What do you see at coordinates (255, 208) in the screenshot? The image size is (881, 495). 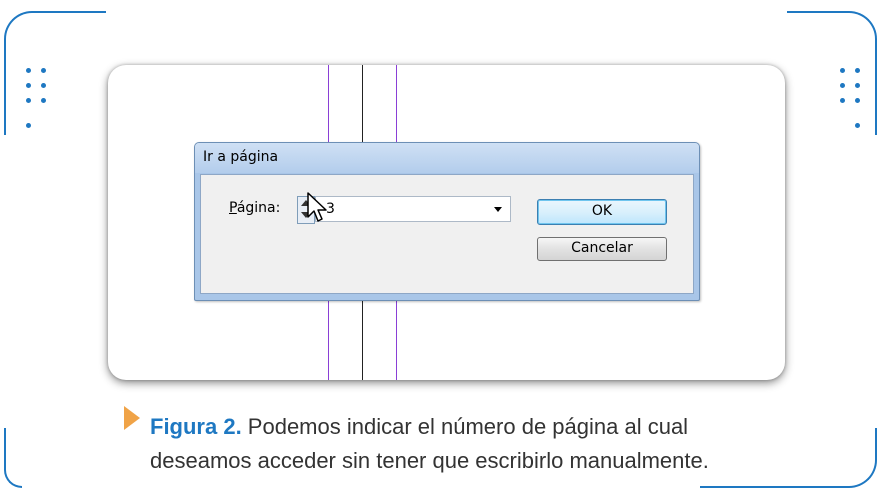 I see `page-field-label: Página:` at bounding box center [255, 208].